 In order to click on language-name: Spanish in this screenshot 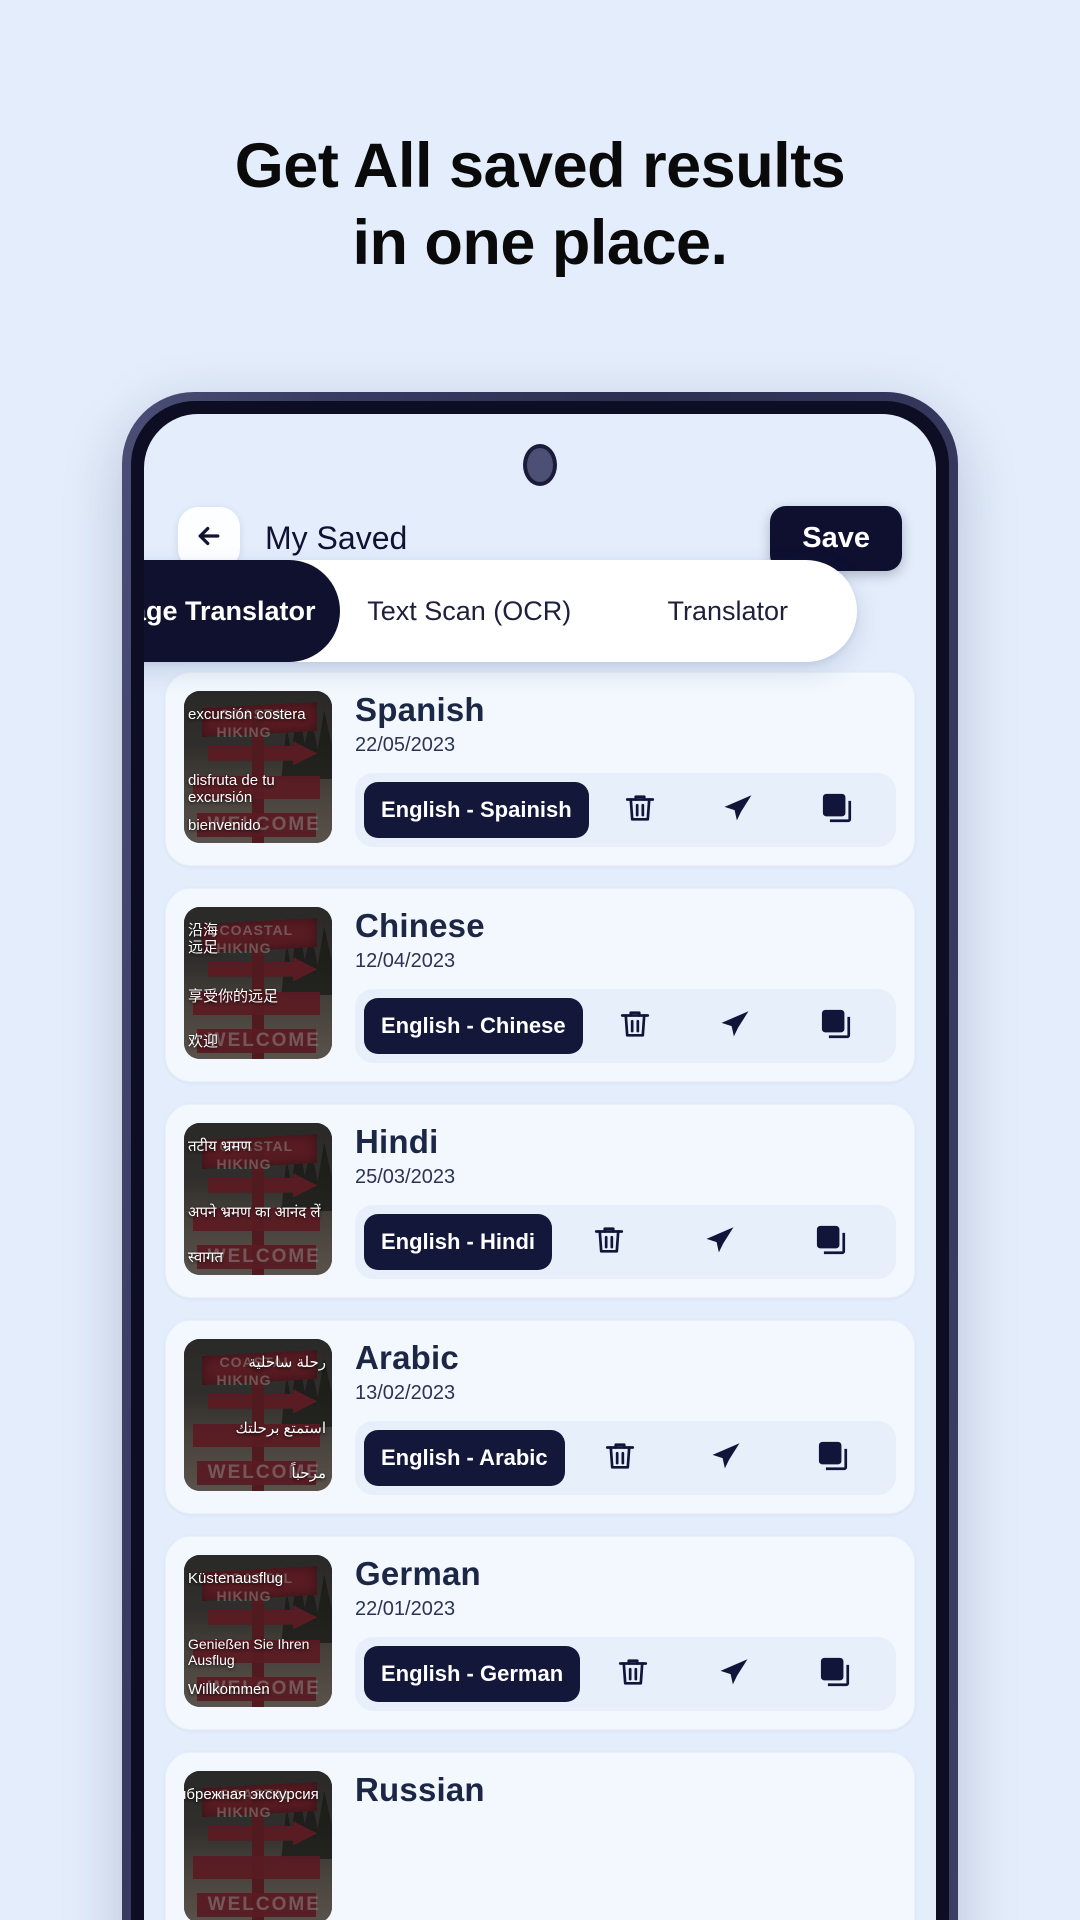, I will do `click(420, 709)`.